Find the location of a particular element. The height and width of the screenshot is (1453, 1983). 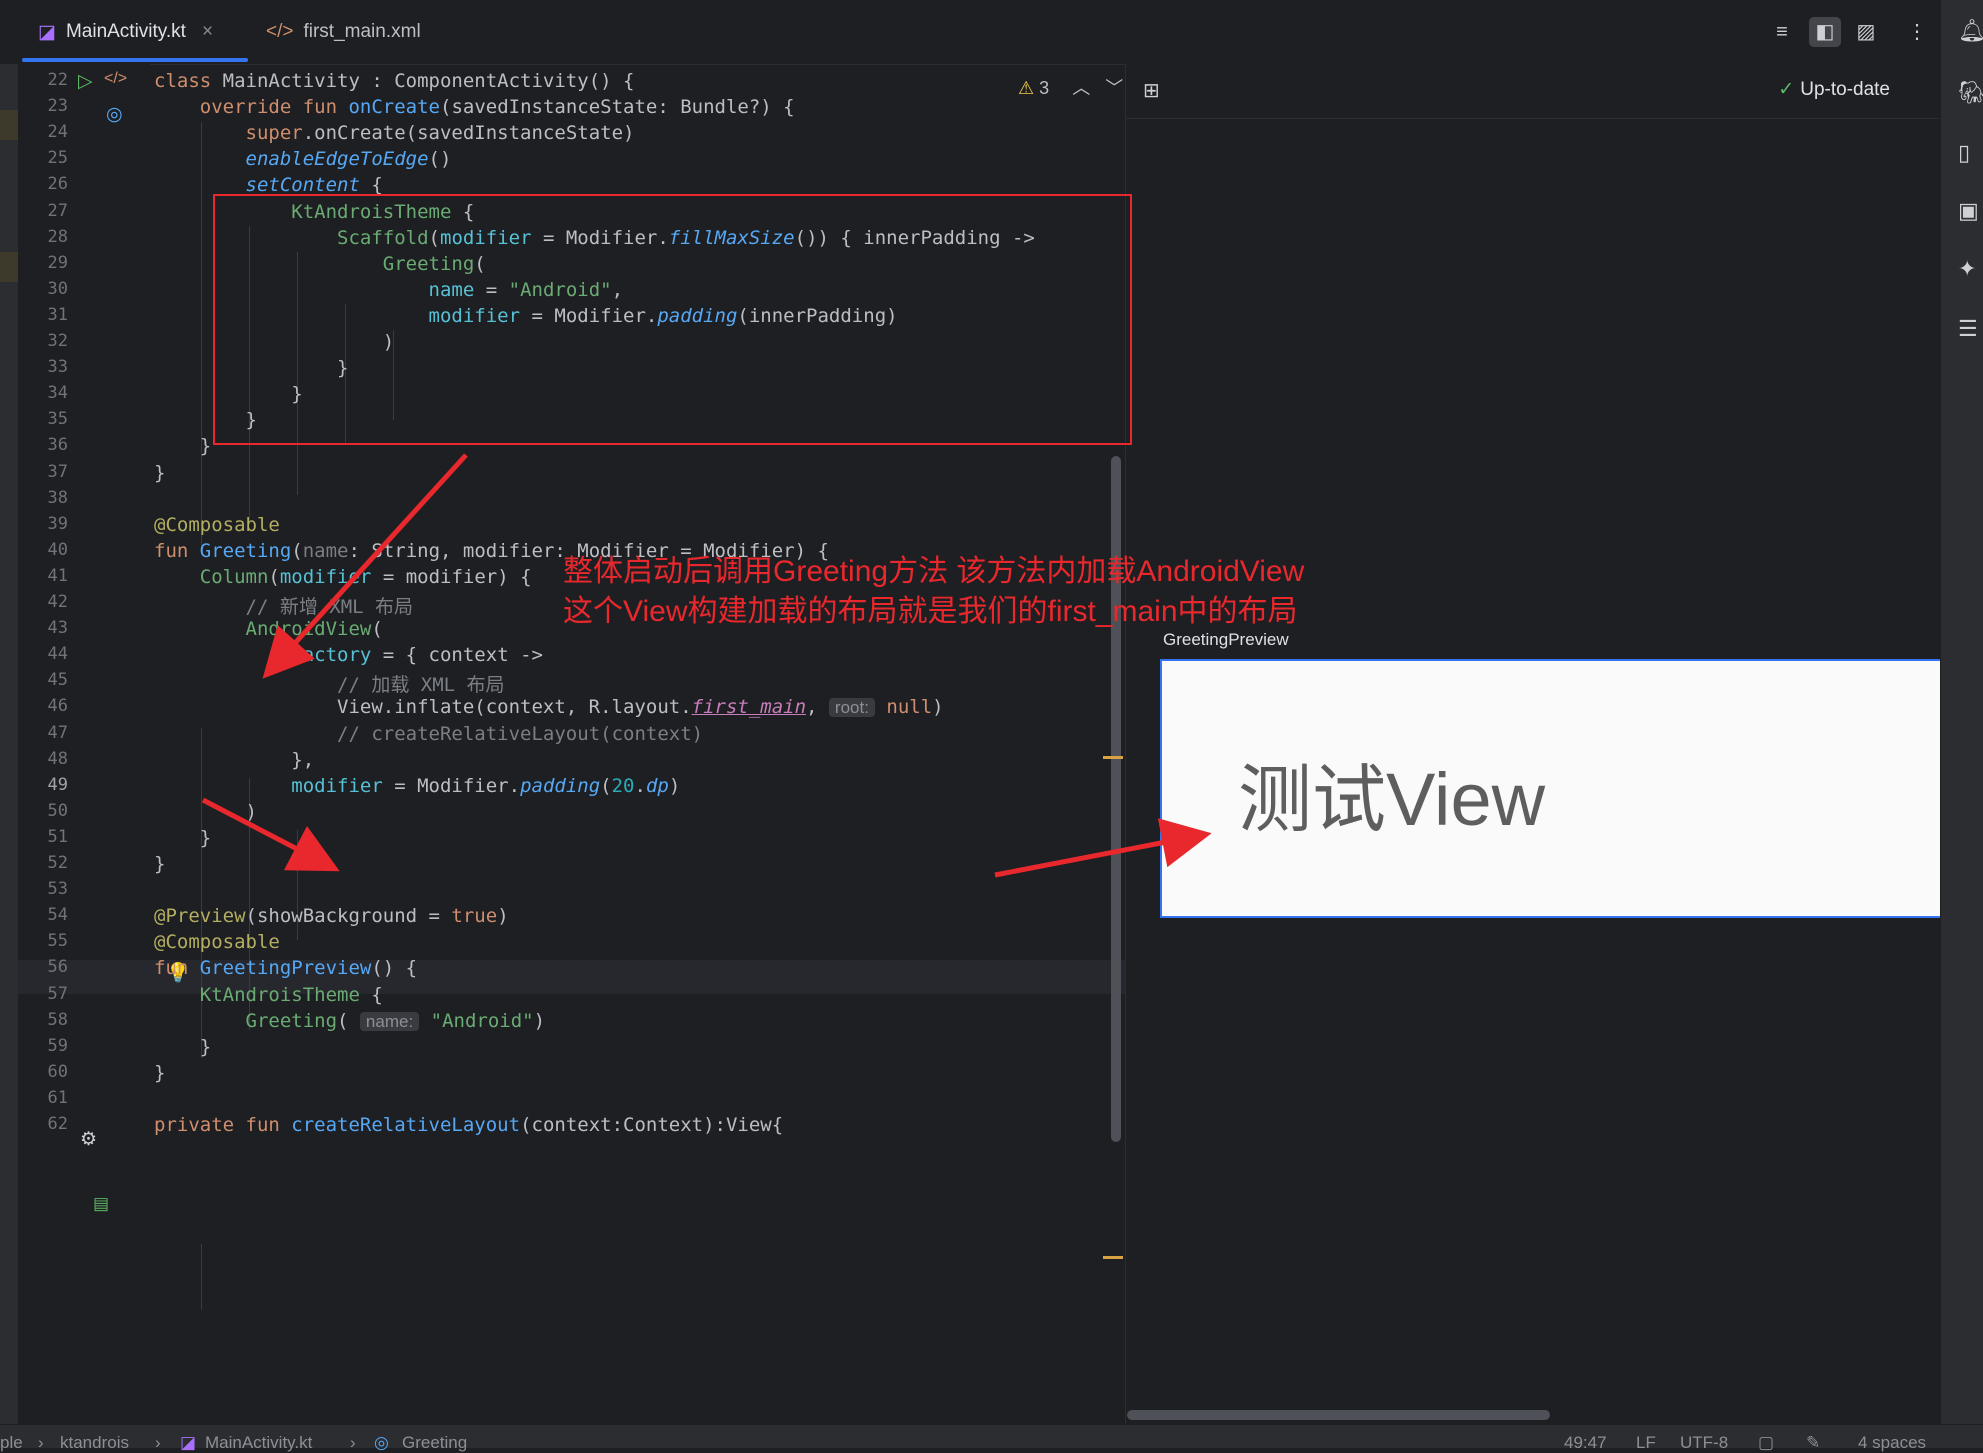

breadcrumb-item: ple is located at coordinates (11, 1443).